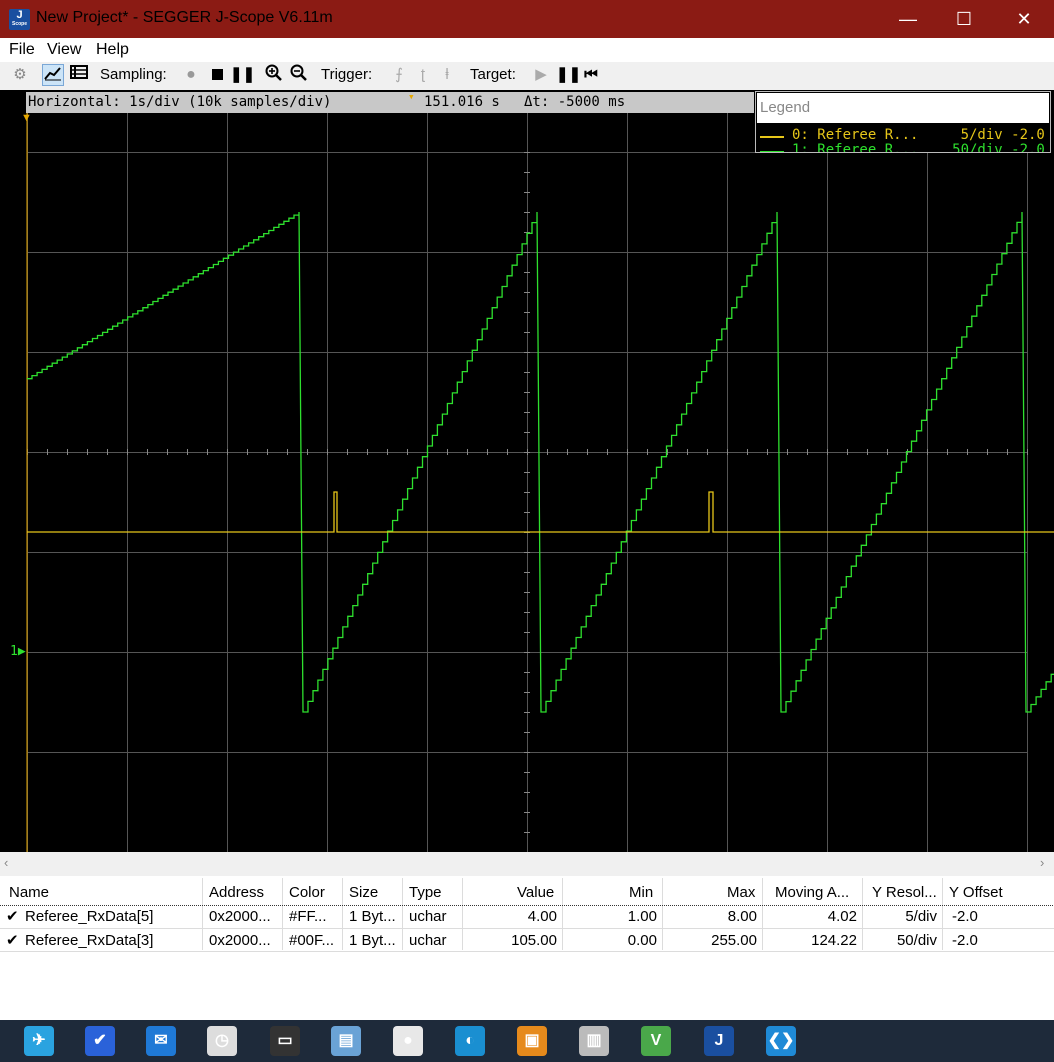 This screenshot has height=1062, width=1054. I want to click on row-min: 0.00, so click(642, 940).